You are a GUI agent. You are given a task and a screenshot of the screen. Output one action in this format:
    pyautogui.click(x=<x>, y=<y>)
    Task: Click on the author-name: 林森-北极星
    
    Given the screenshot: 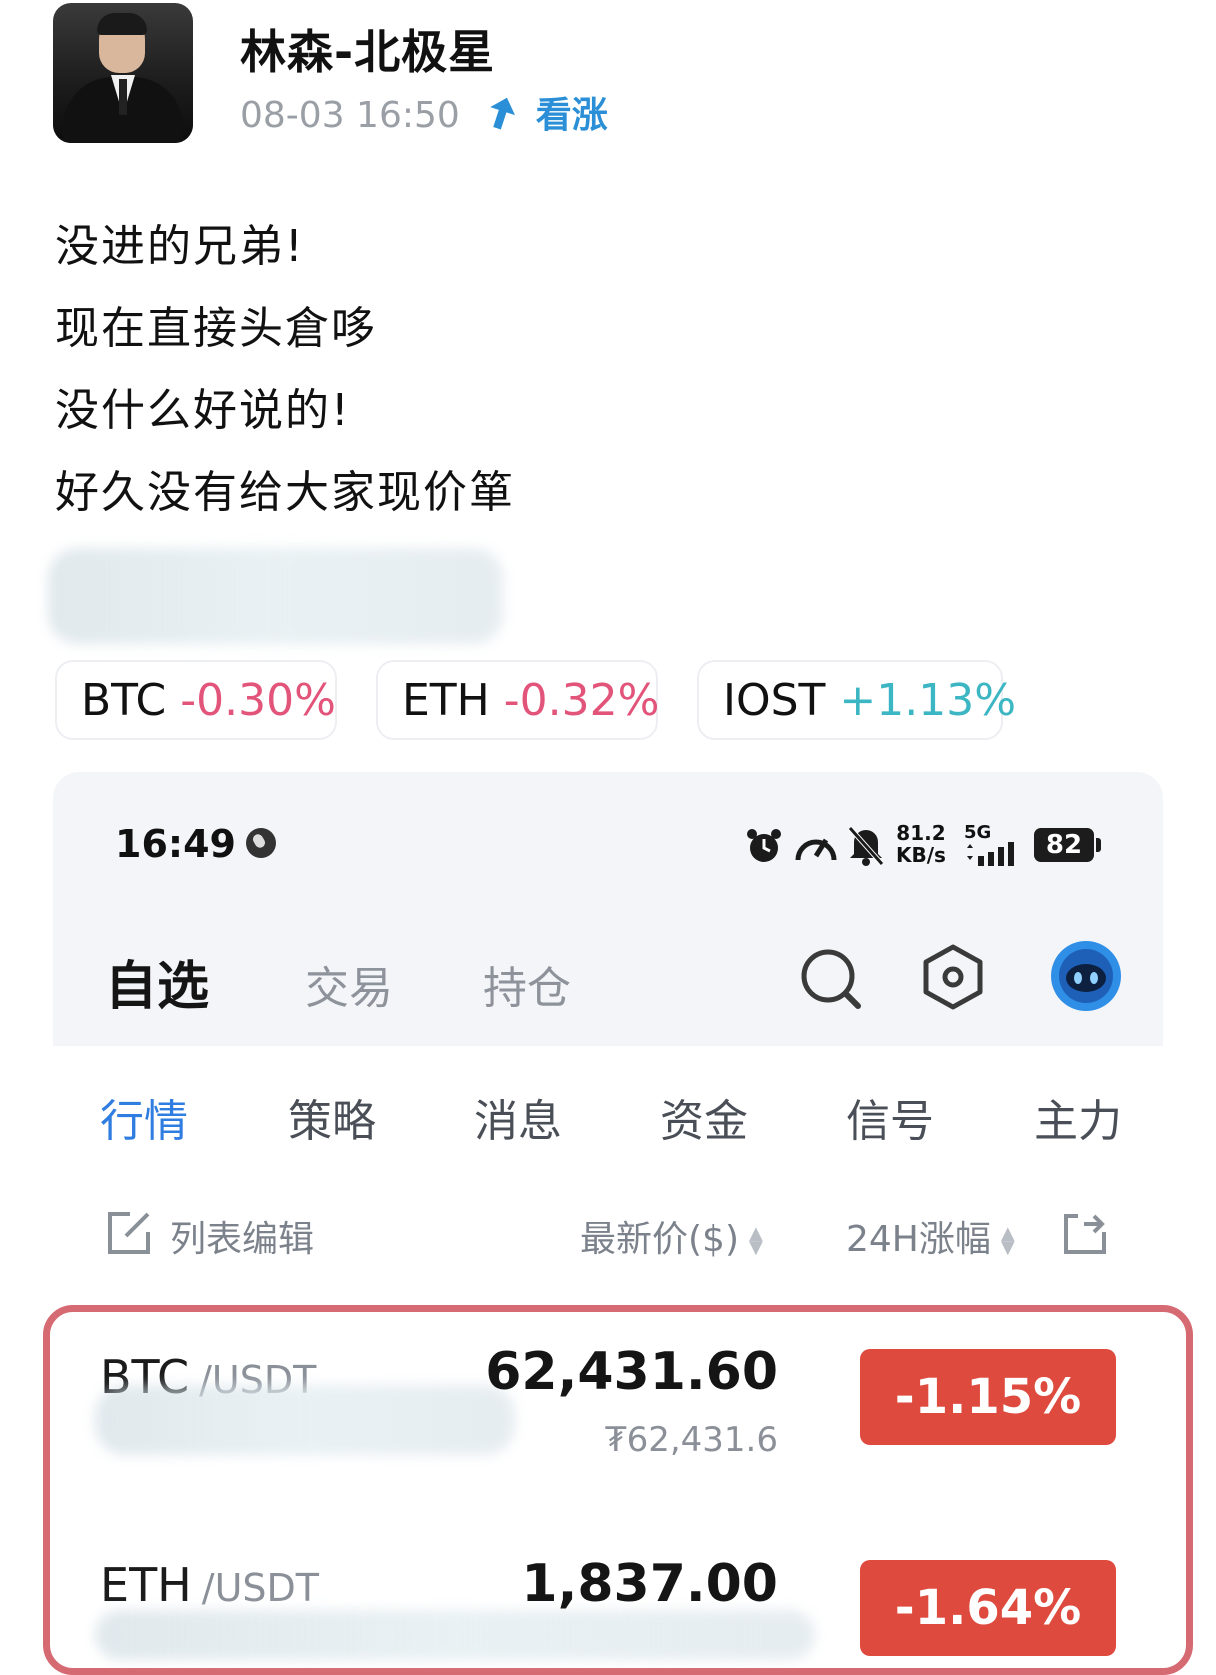 What is the action you would take?
    pyautogui.click(x=367, y=49)
    